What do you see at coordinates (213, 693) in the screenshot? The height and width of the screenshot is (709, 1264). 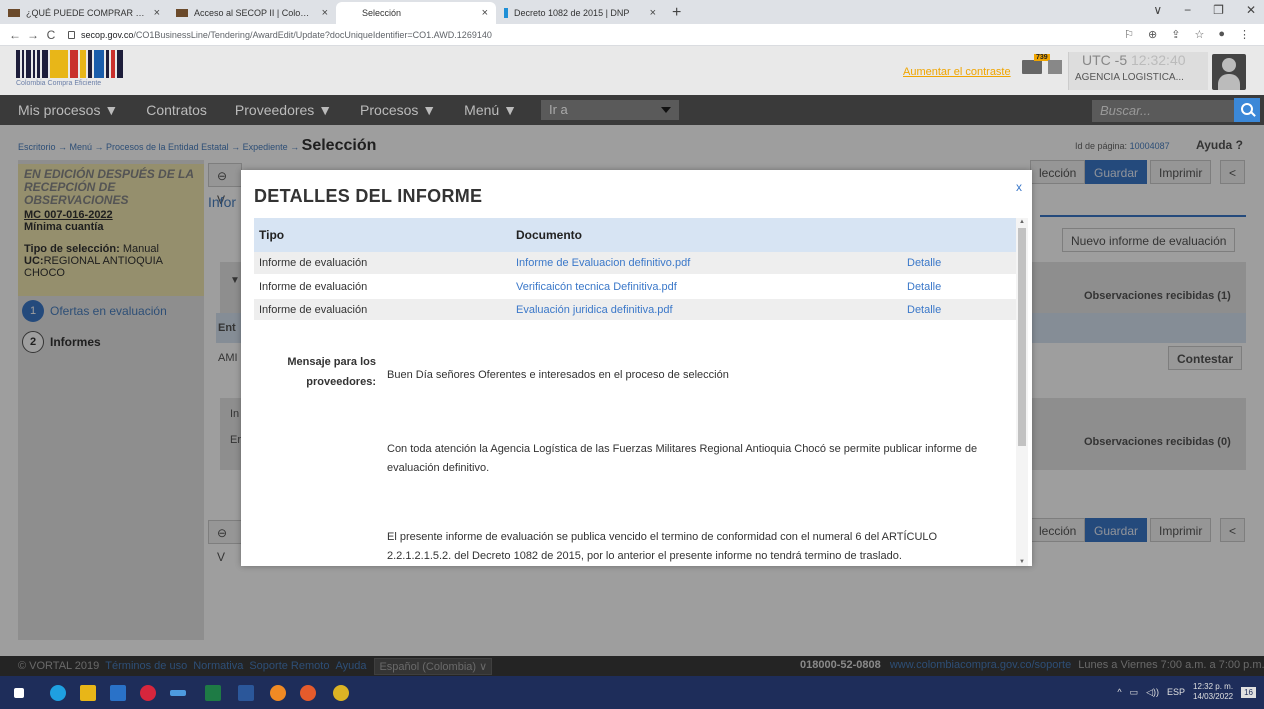 I see `excel-icon` at bounding box center [213, 693].